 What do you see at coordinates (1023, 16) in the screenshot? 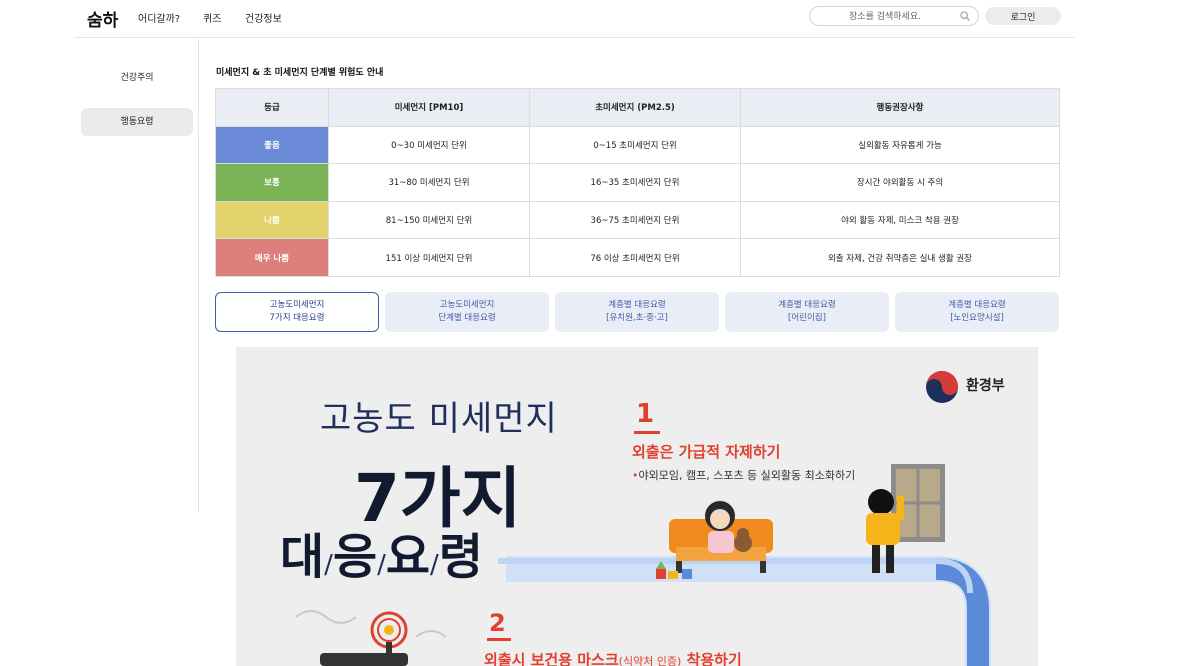
I see `login-button: 로그인` at bounding box center [1023, 16].